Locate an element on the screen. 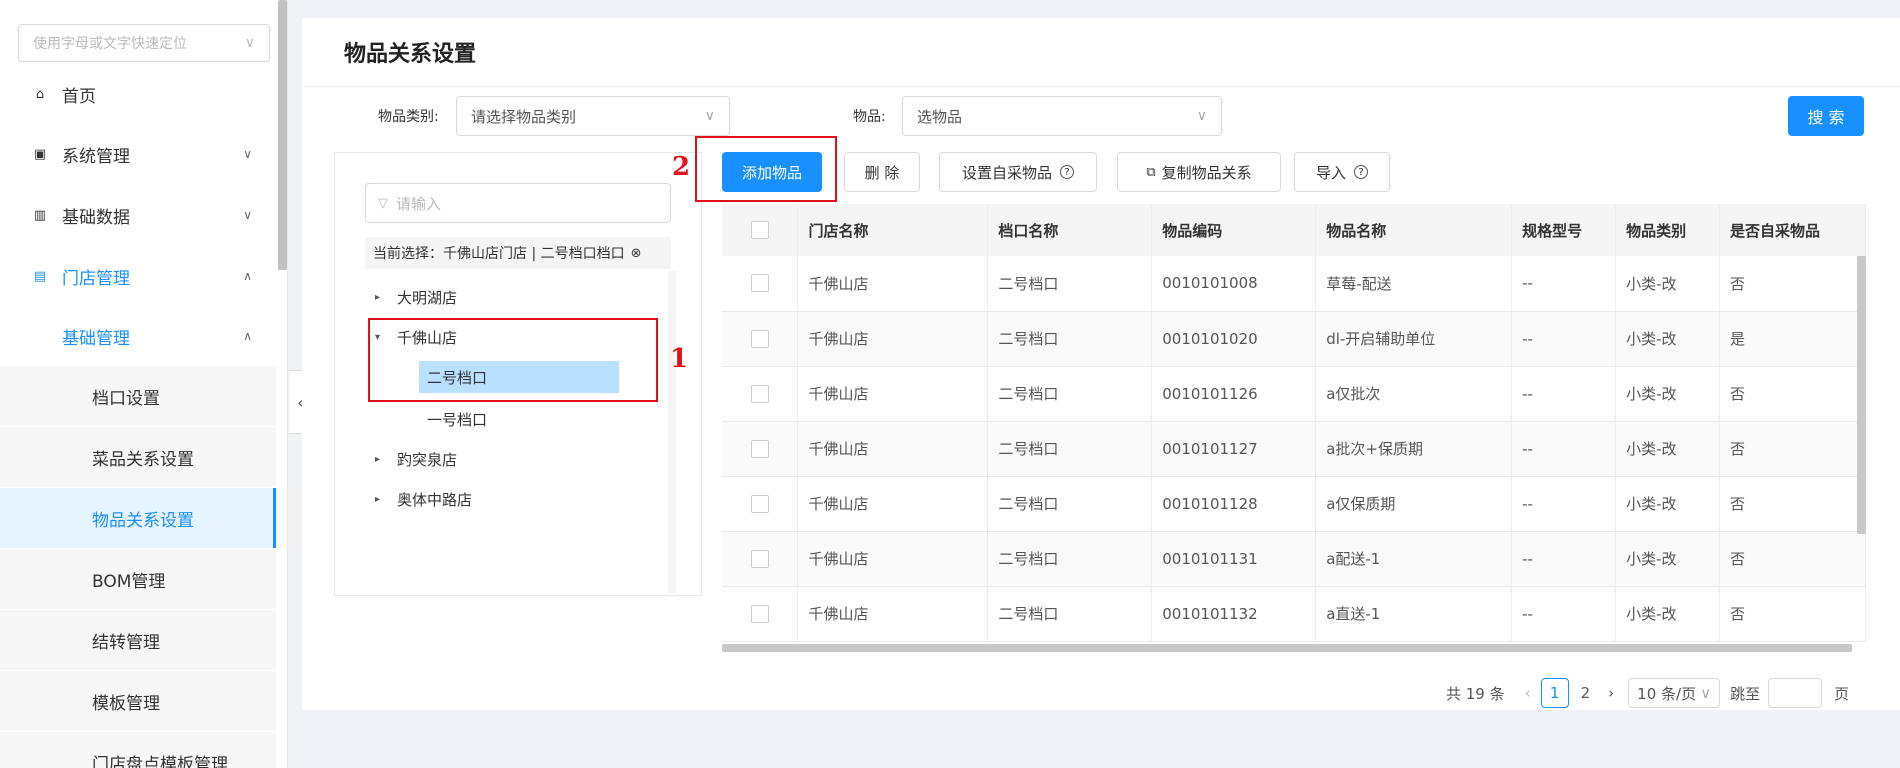 The width and height of the screenshot is (1900, 768). sidebar-quick-search: 使用字母或文字快速定位 ∨ is located at coordinates (144, 43).